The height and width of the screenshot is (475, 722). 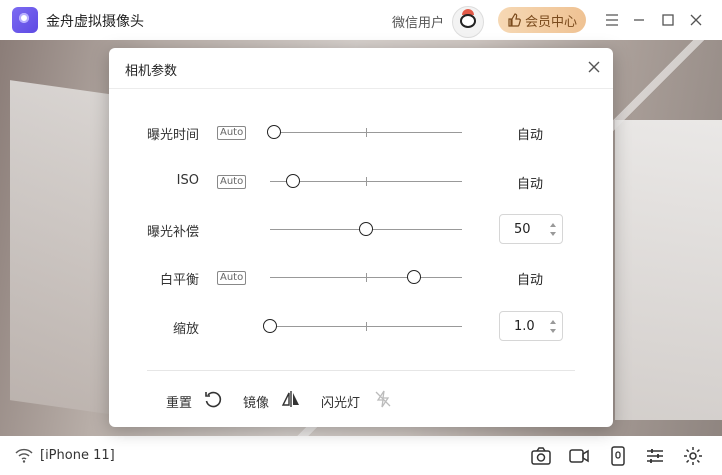 What do you see at coordinates (361, 68) in the screenshot?
I see `dialog-header: 相机参数` at bounding box center [361, 68].